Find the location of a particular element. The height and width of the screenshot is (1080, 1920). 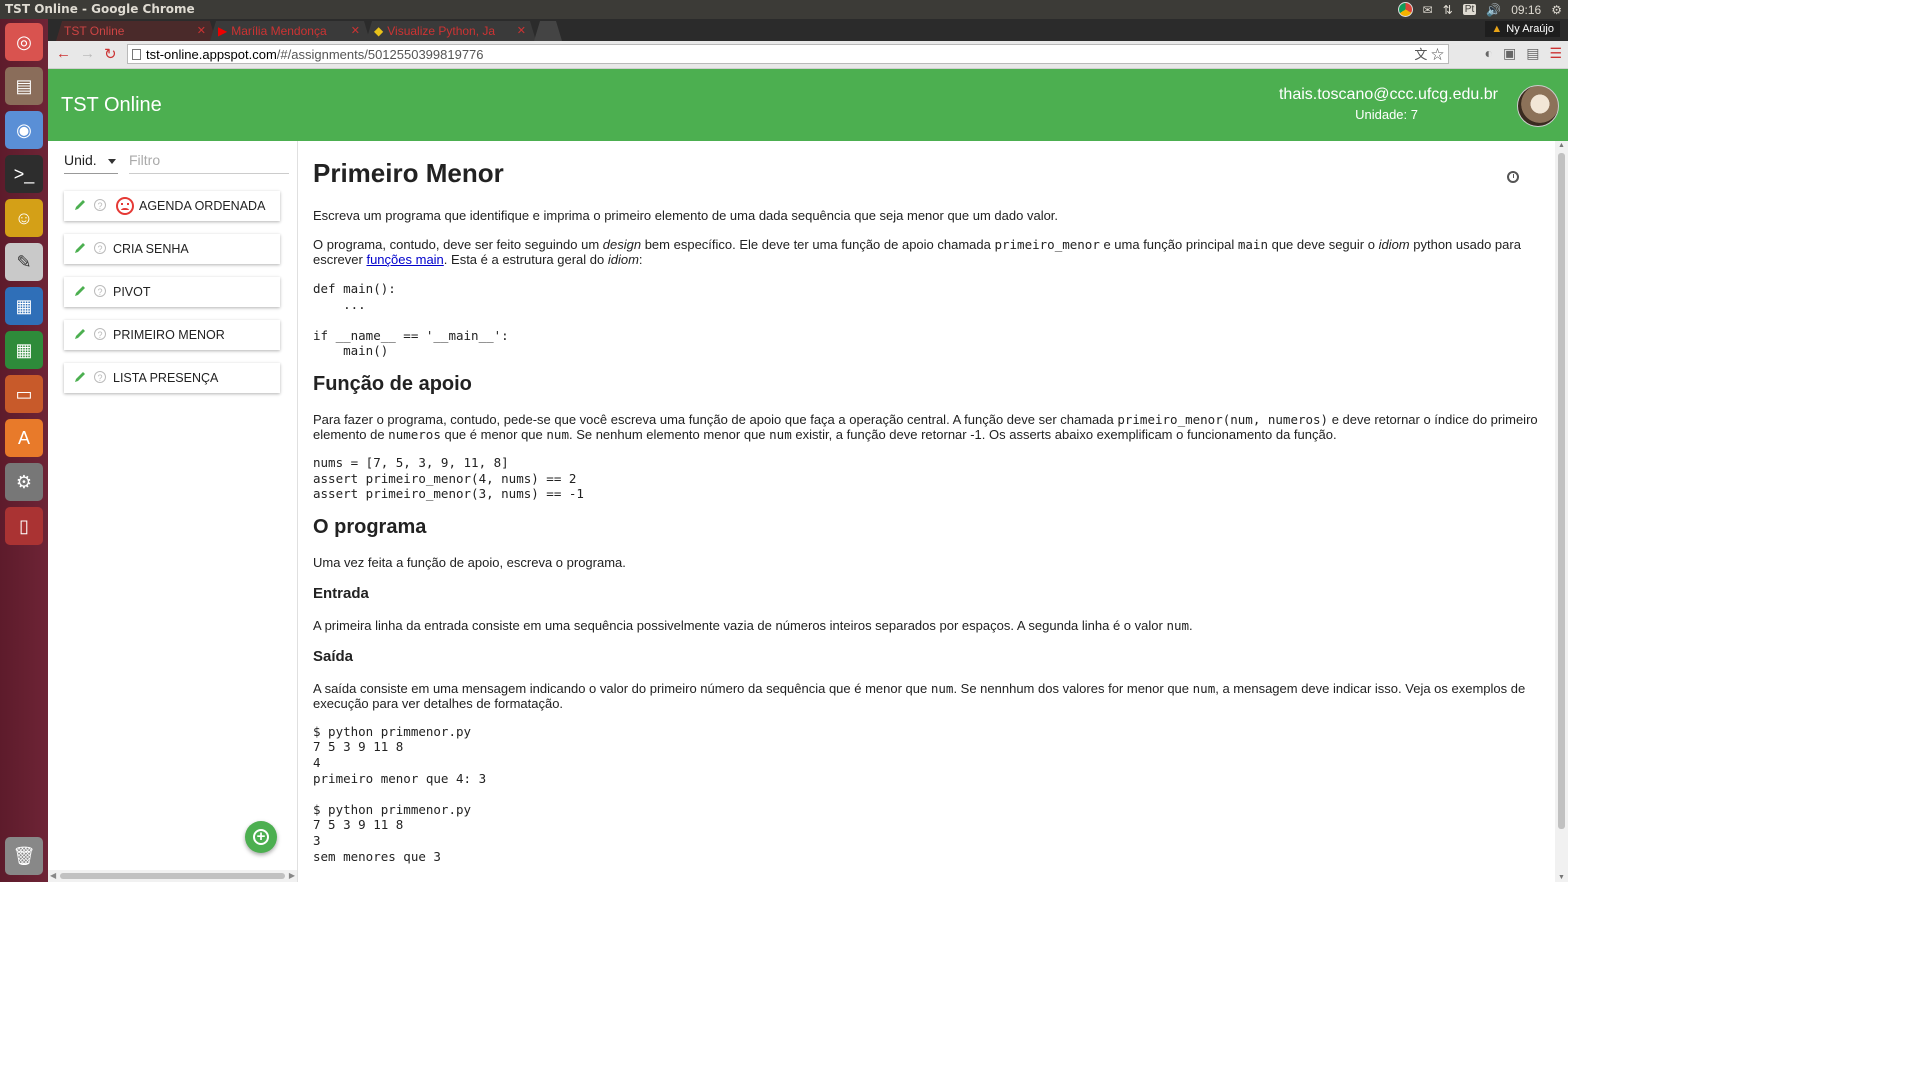

clock: 09:16 is located at coordinates (1526, 10).